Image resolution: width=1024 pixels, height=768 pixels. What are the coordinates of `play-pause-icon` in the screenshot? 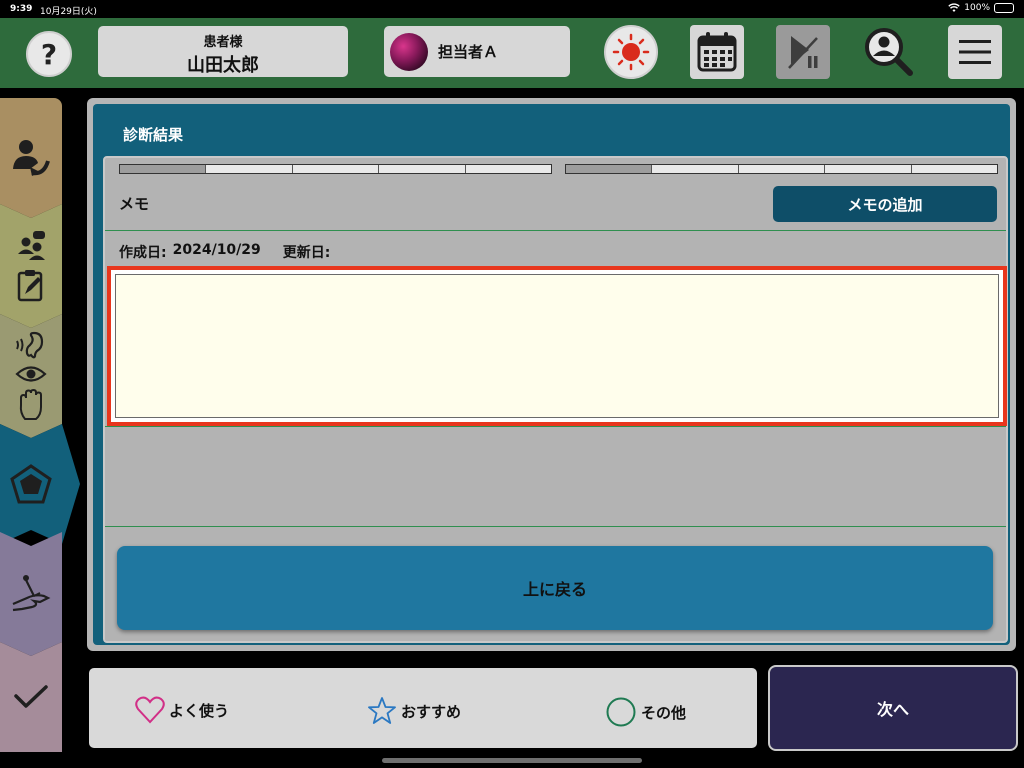 It's located at (803, 52).